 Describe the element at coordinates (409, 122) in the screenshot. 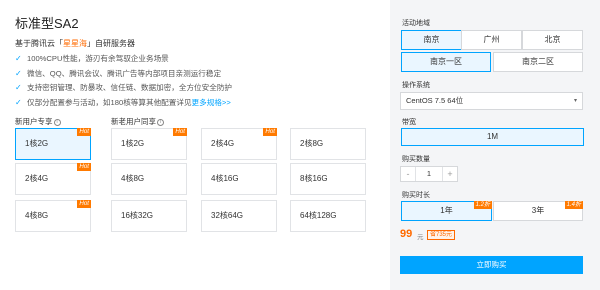

I see `bandwidth-label: 带宽` at that location.